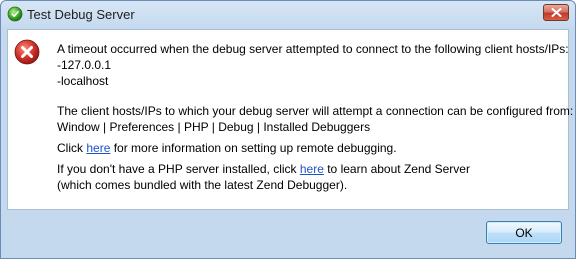 The image size is (576, 259). What do you see at coordinates (312, 169) in the screenshot?
I see `zend-server-link: here` at bounding box center [312, 169].